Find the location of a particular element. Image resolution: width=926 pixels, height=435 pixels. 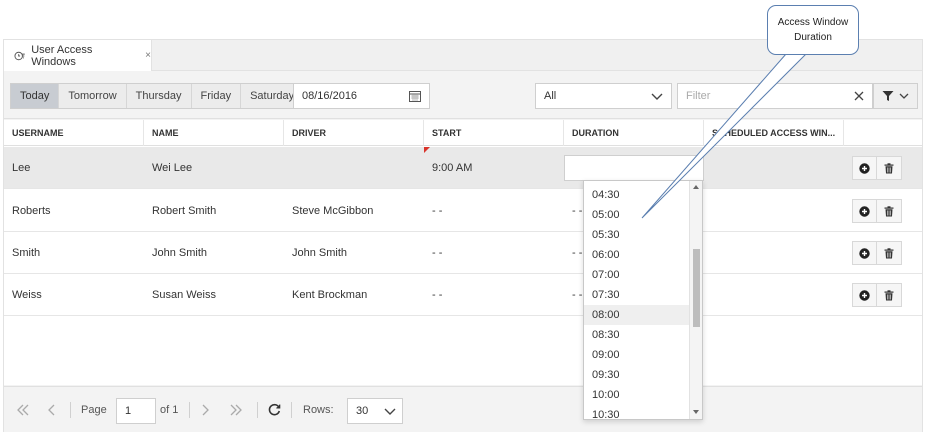

next-page-icon is located at coordinates (205, 410).